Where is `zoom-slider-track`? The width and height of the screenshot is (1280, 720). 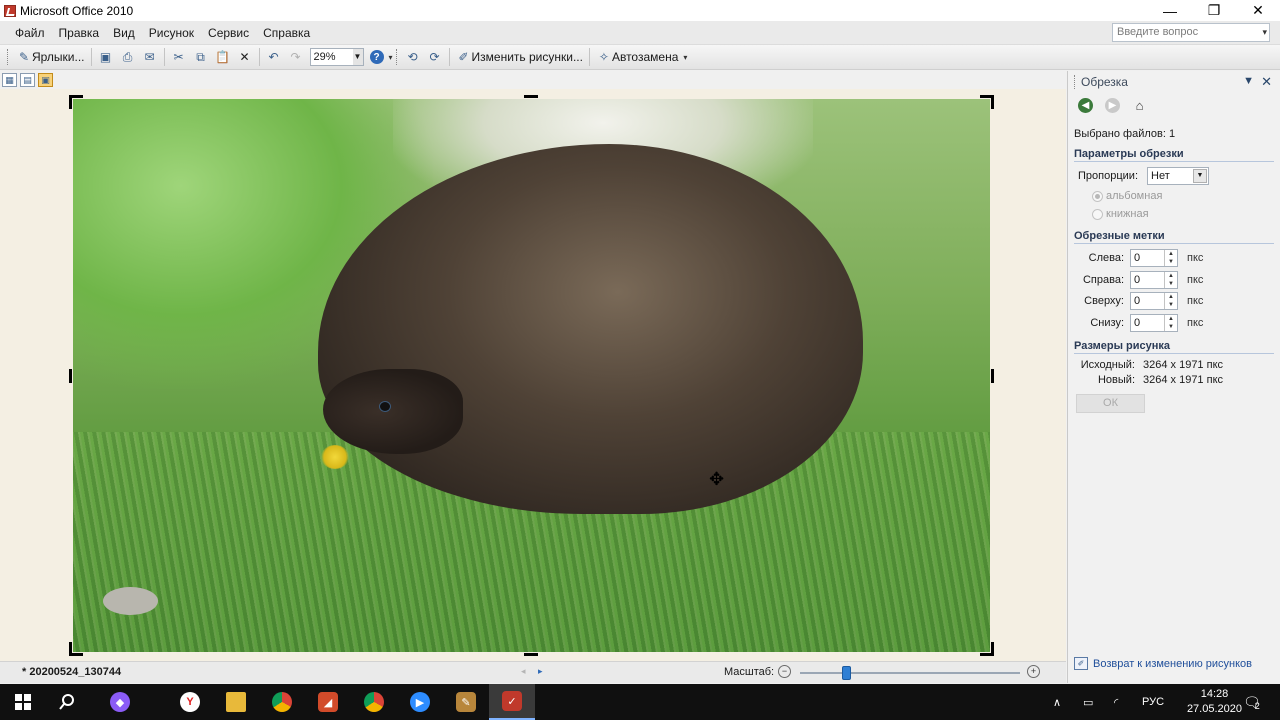 zoom-slider-track is located at coordinates (910, 673).